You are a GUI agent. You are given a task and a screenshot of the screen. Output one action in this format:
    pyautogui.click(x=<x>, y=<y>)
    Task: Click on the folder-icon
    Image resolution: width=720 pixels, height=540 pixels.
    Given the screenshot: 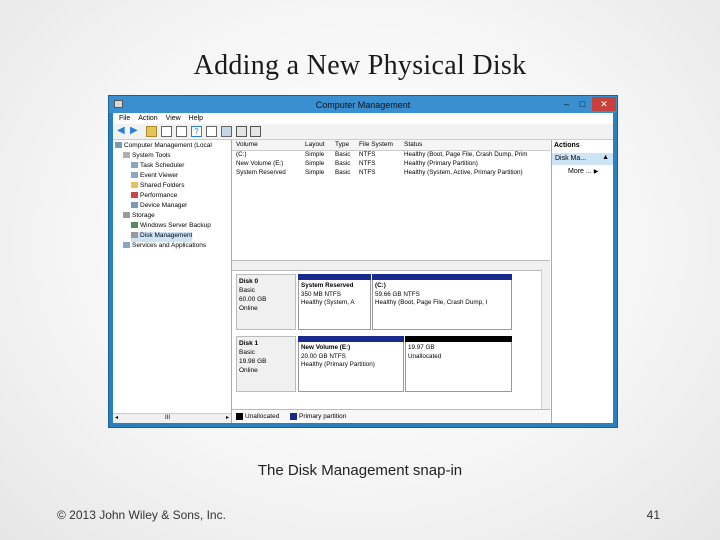 What is the action you would take?
    pyautogui.click(x=134, y=185)
    